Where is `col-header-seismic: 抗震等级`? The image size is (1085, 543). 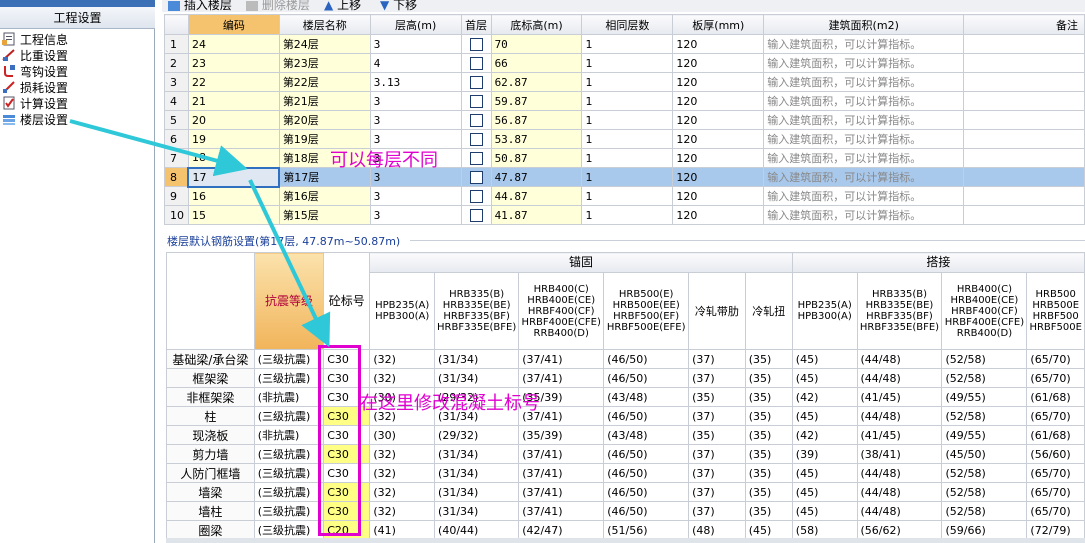 col-header-seismic: 抗震等级 is located at coordinates (289, 301).